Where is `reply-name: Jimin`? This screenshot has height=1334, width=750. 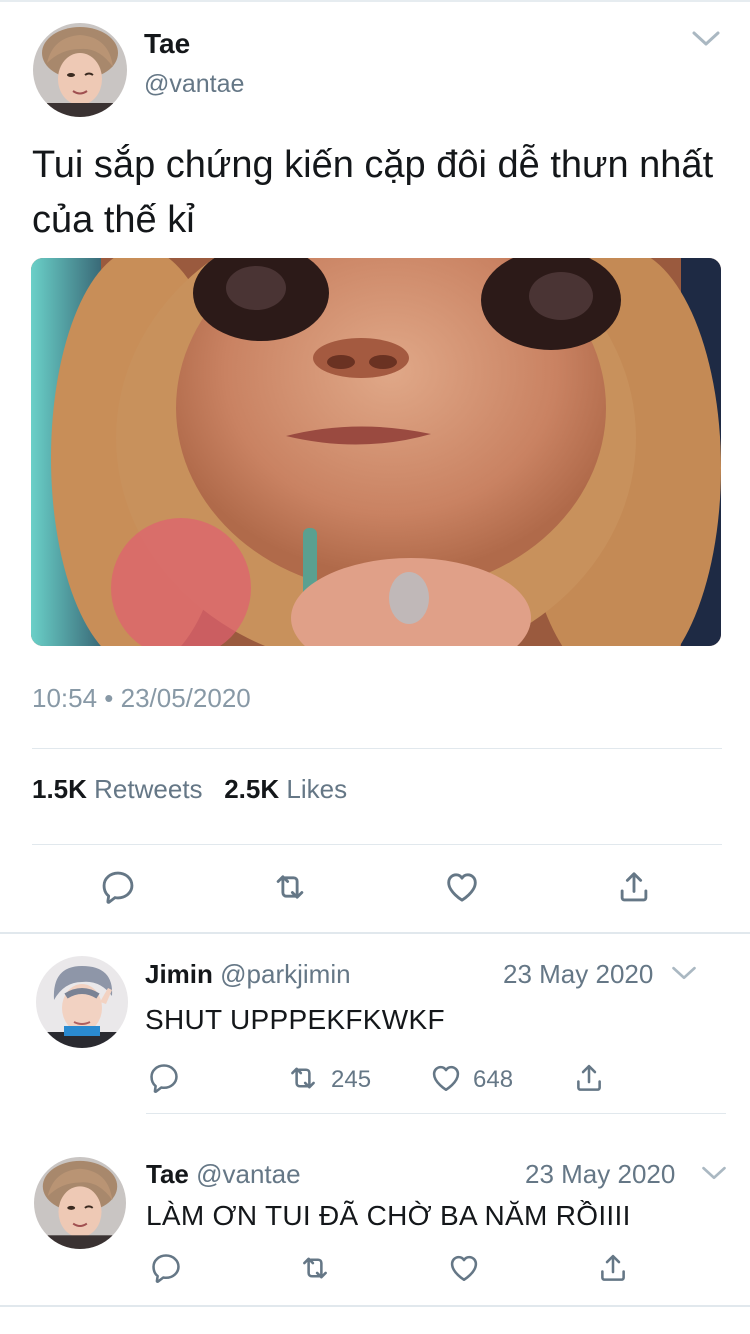 reply-name: Jimin is located at coordinates (179, 974).